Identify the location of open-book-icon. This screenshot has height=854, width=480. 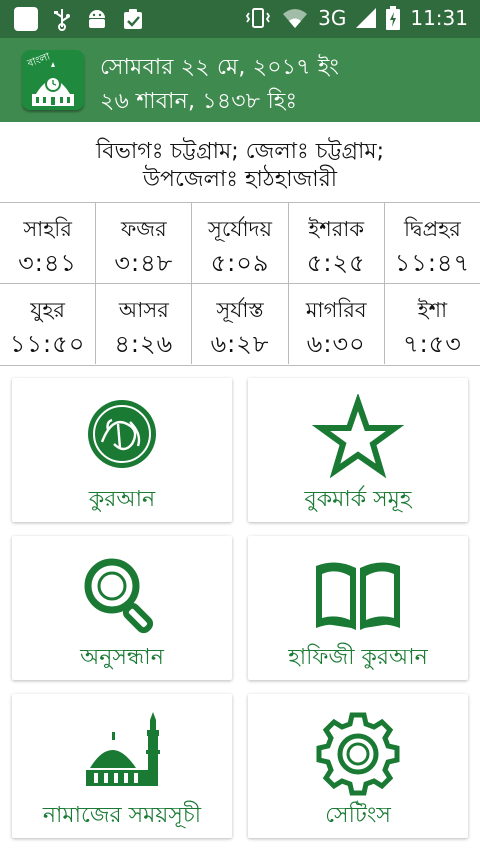
(358, 596).